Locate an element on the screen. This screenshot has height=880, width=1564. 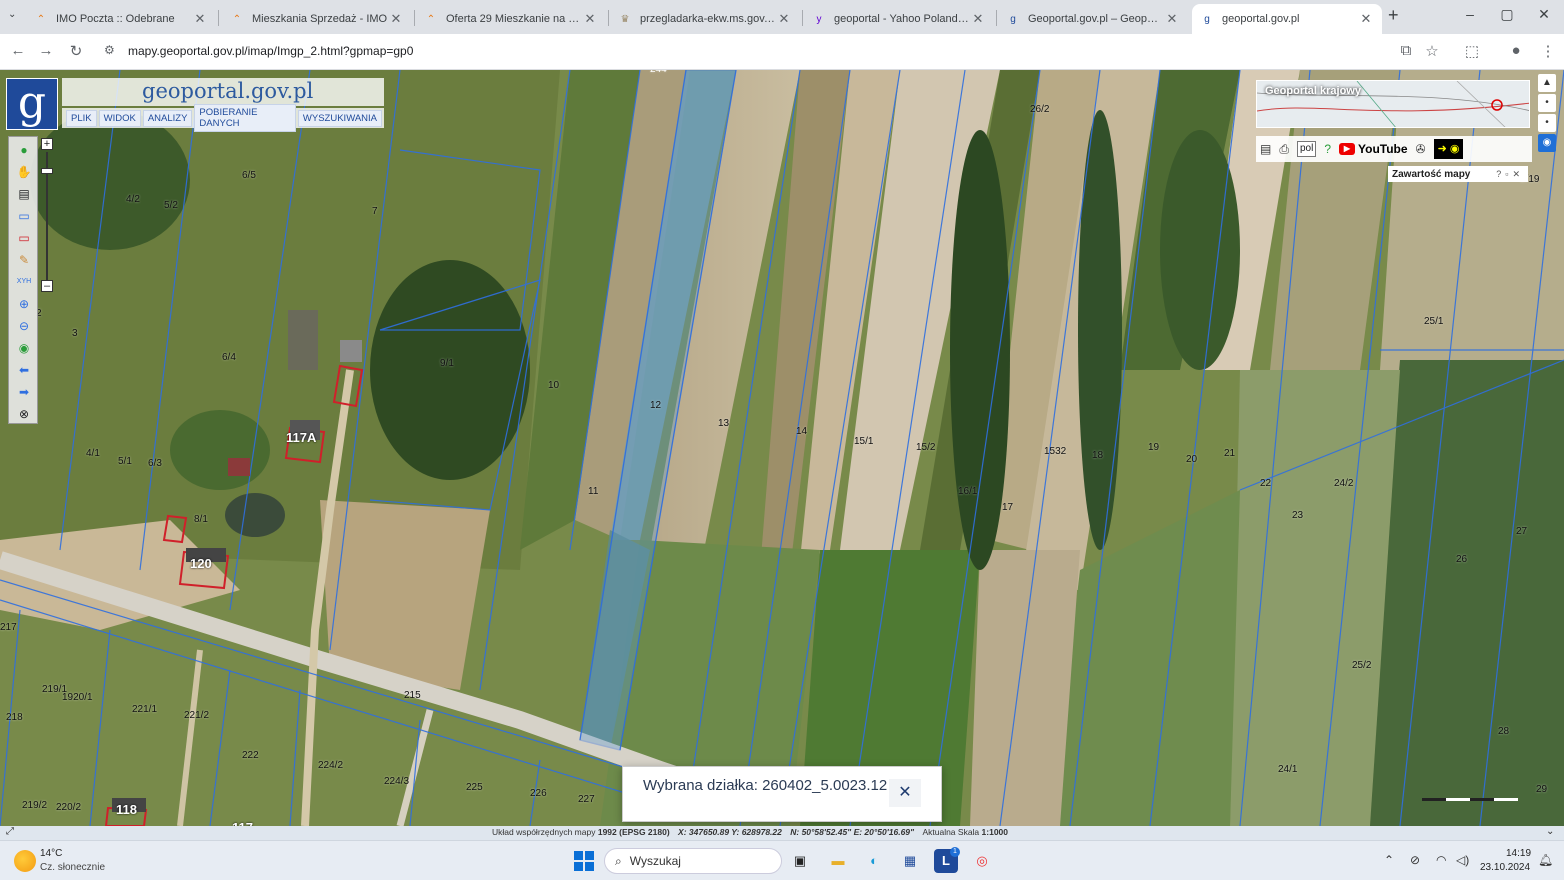
chrome-icon: ◎ is located at coordinates (982, 861).